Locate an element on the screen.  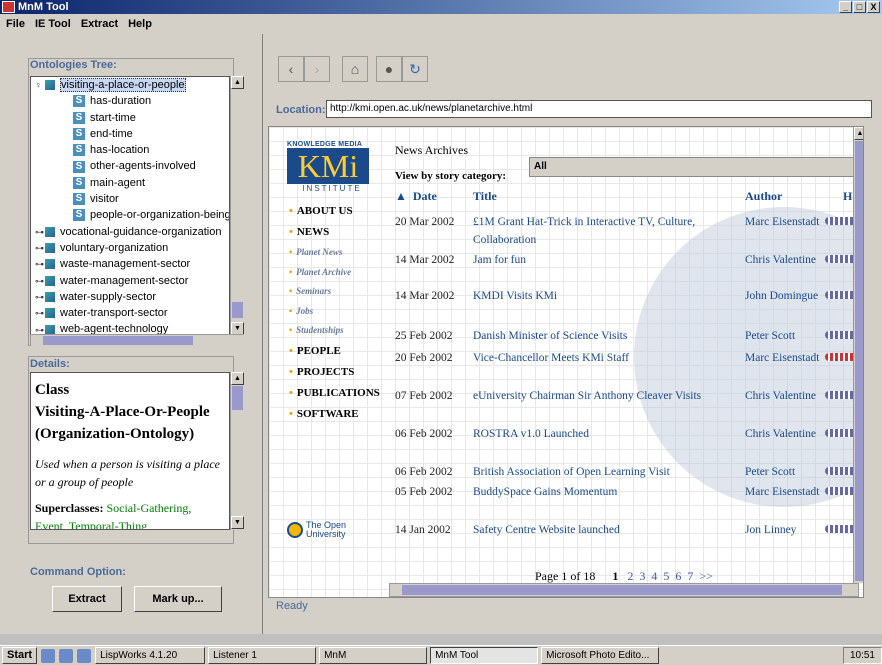
tree-node: ⊶ vocational-guidance-organization is located at coordinates (130, 232).